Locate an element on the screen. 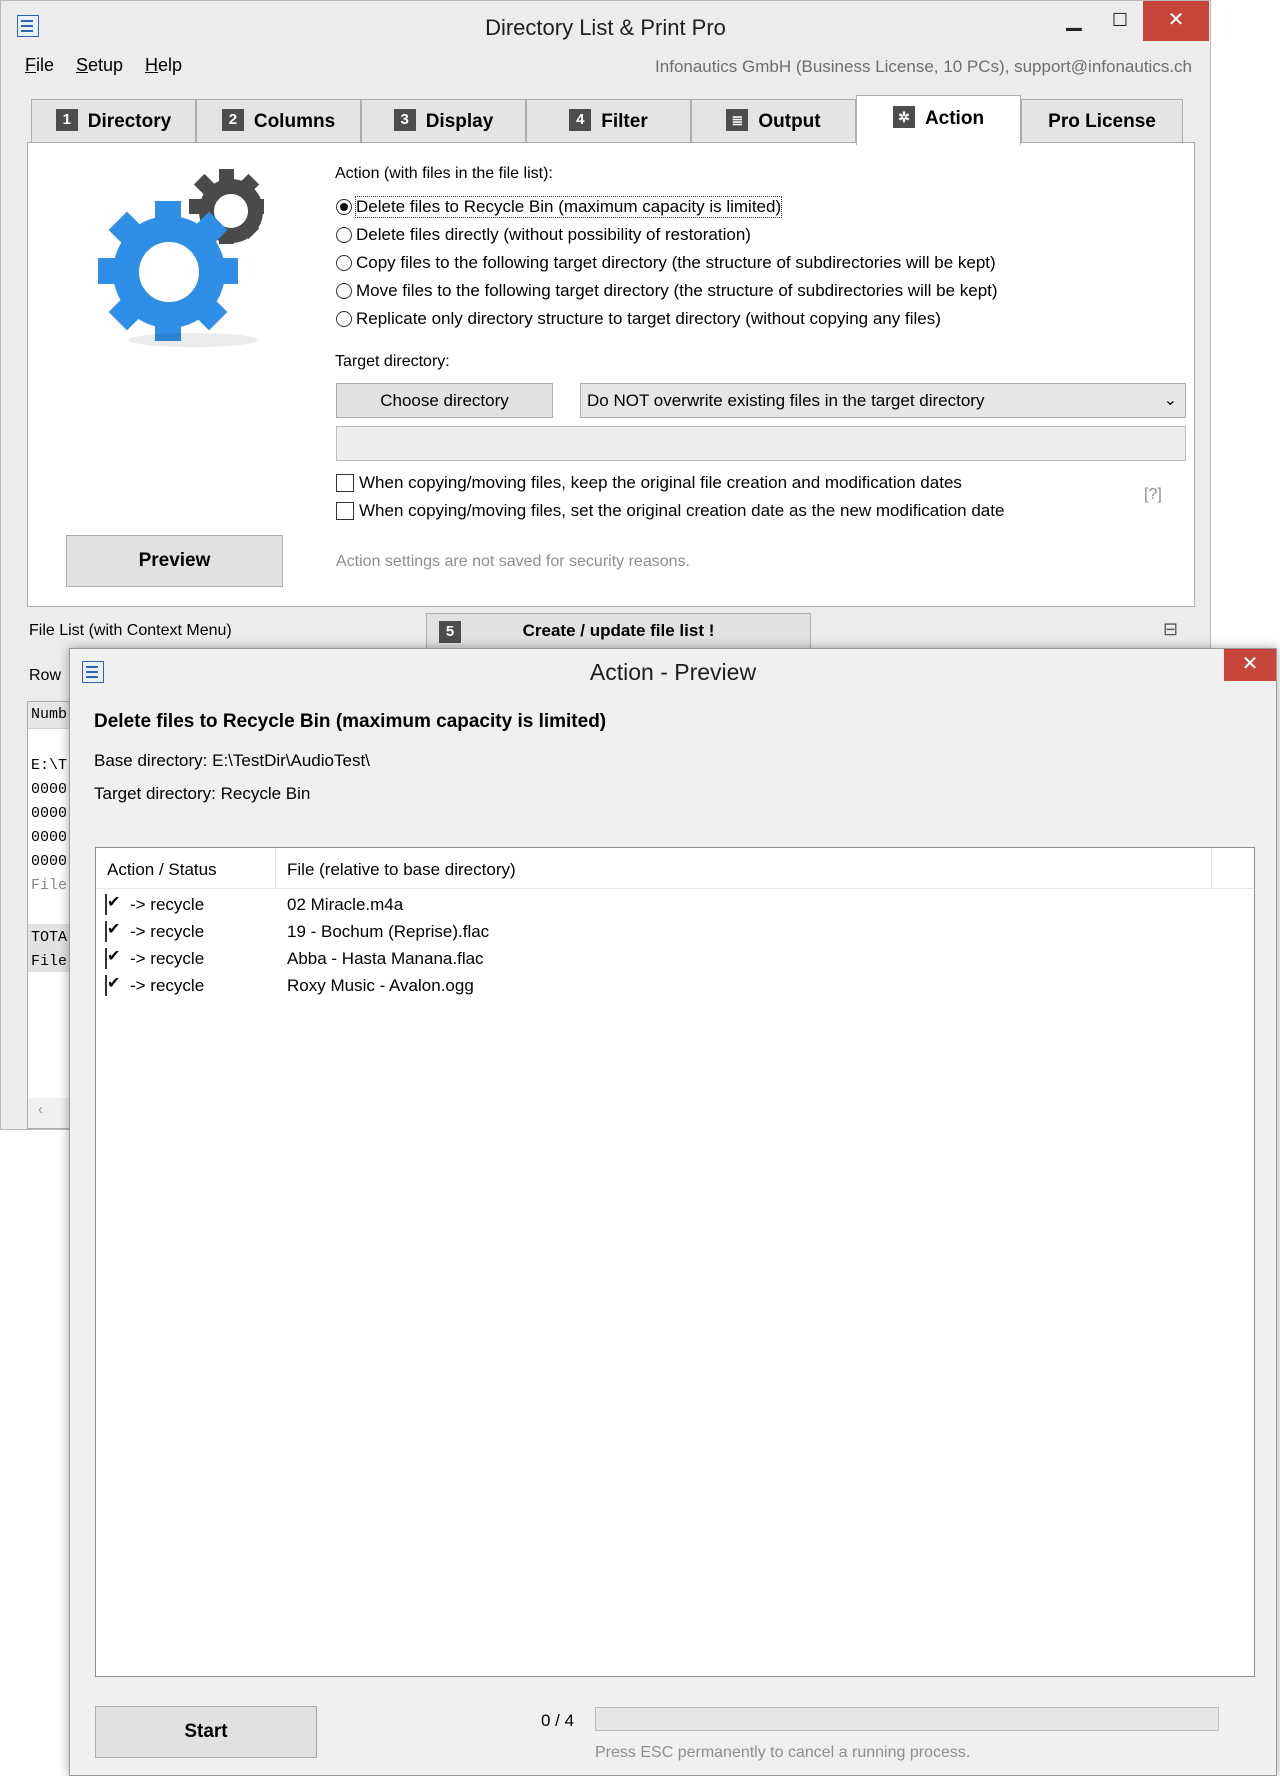  maximize-icon: ☐ is located at coordinates (1120, 21).